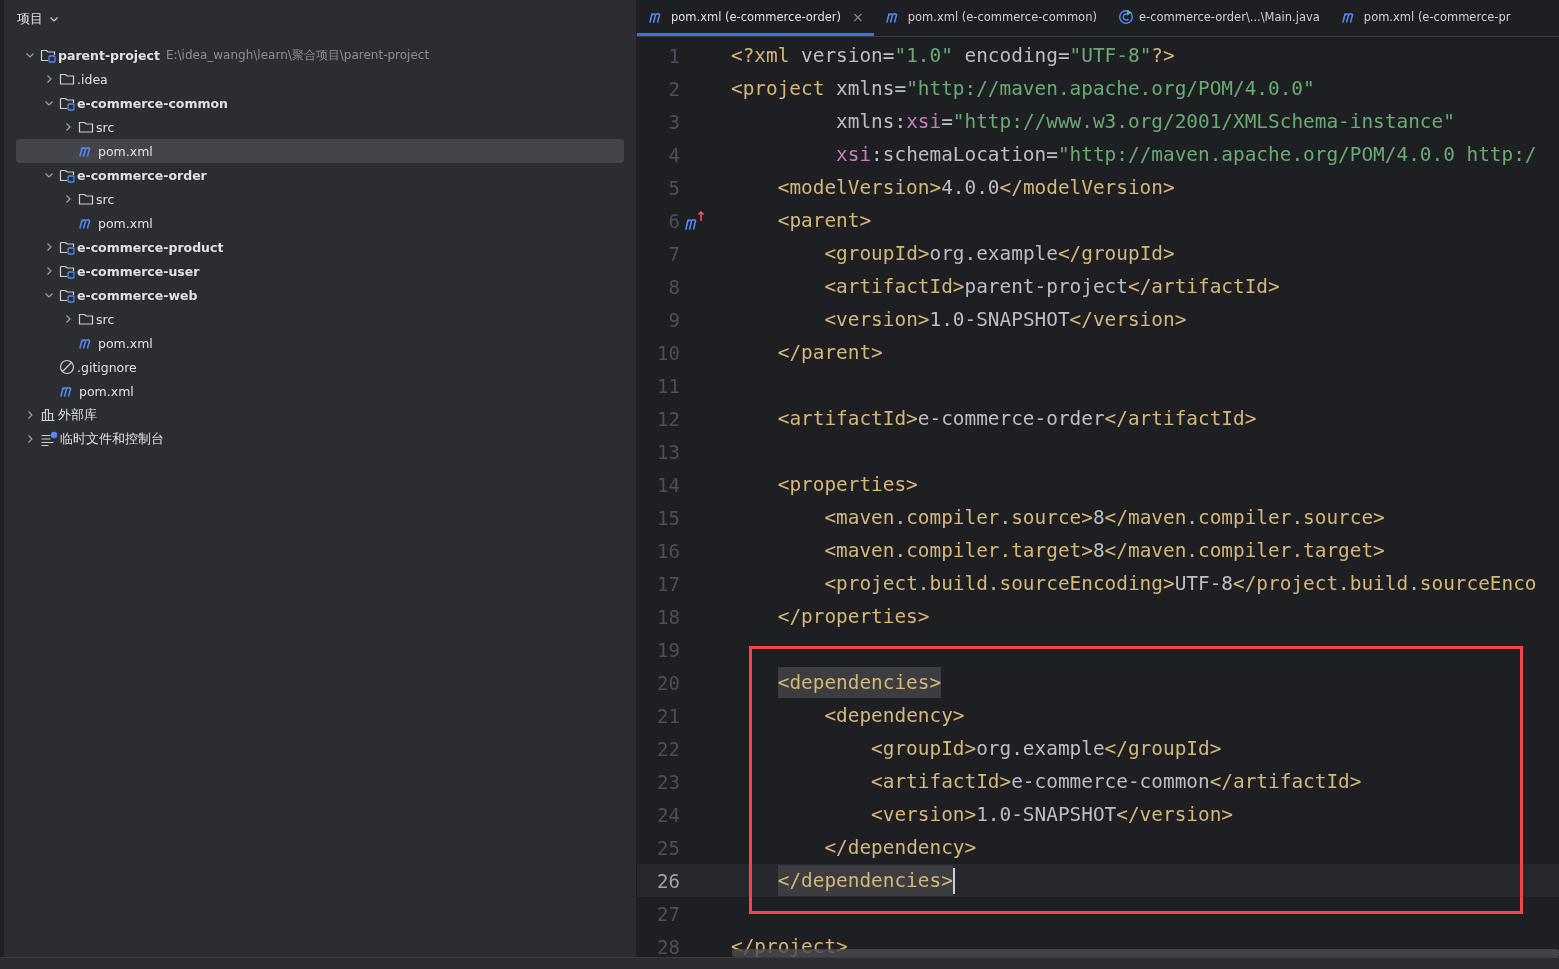 The height and width of the screenshot is (969, 1559). Describe the element at coordinates (900, 848) in the screenshot. I see `code-line: </dependency>` at that location.